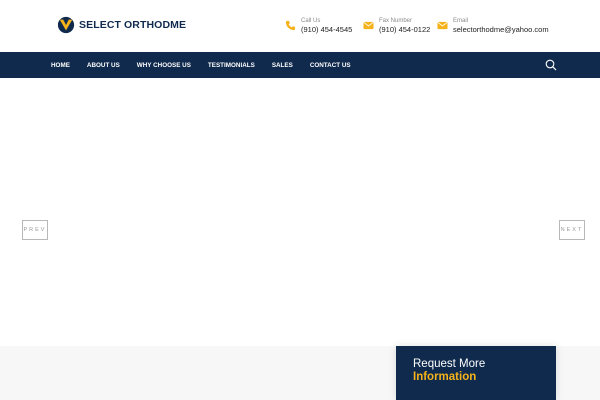 The width and height of the screenshot is (600, 400). I want to click on contact-fax-value: (910) 454-0122, so click(404, 30).